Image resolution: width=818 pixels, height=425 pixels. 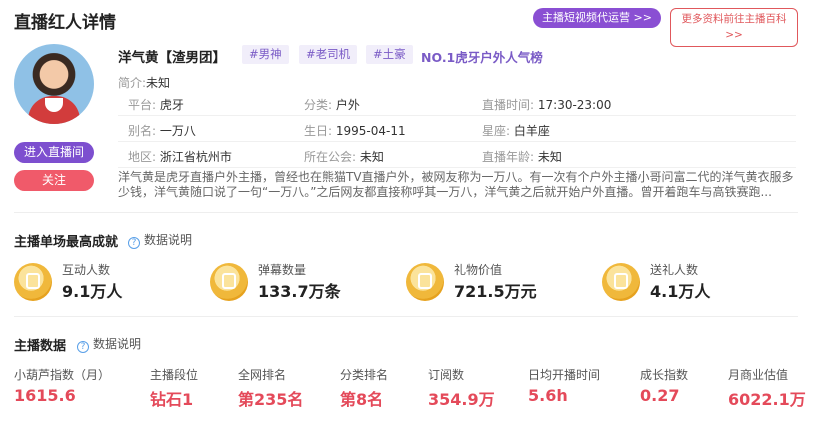 I want to click on anchor-data-help: ? 数据说明, so click(x=109, y=344).